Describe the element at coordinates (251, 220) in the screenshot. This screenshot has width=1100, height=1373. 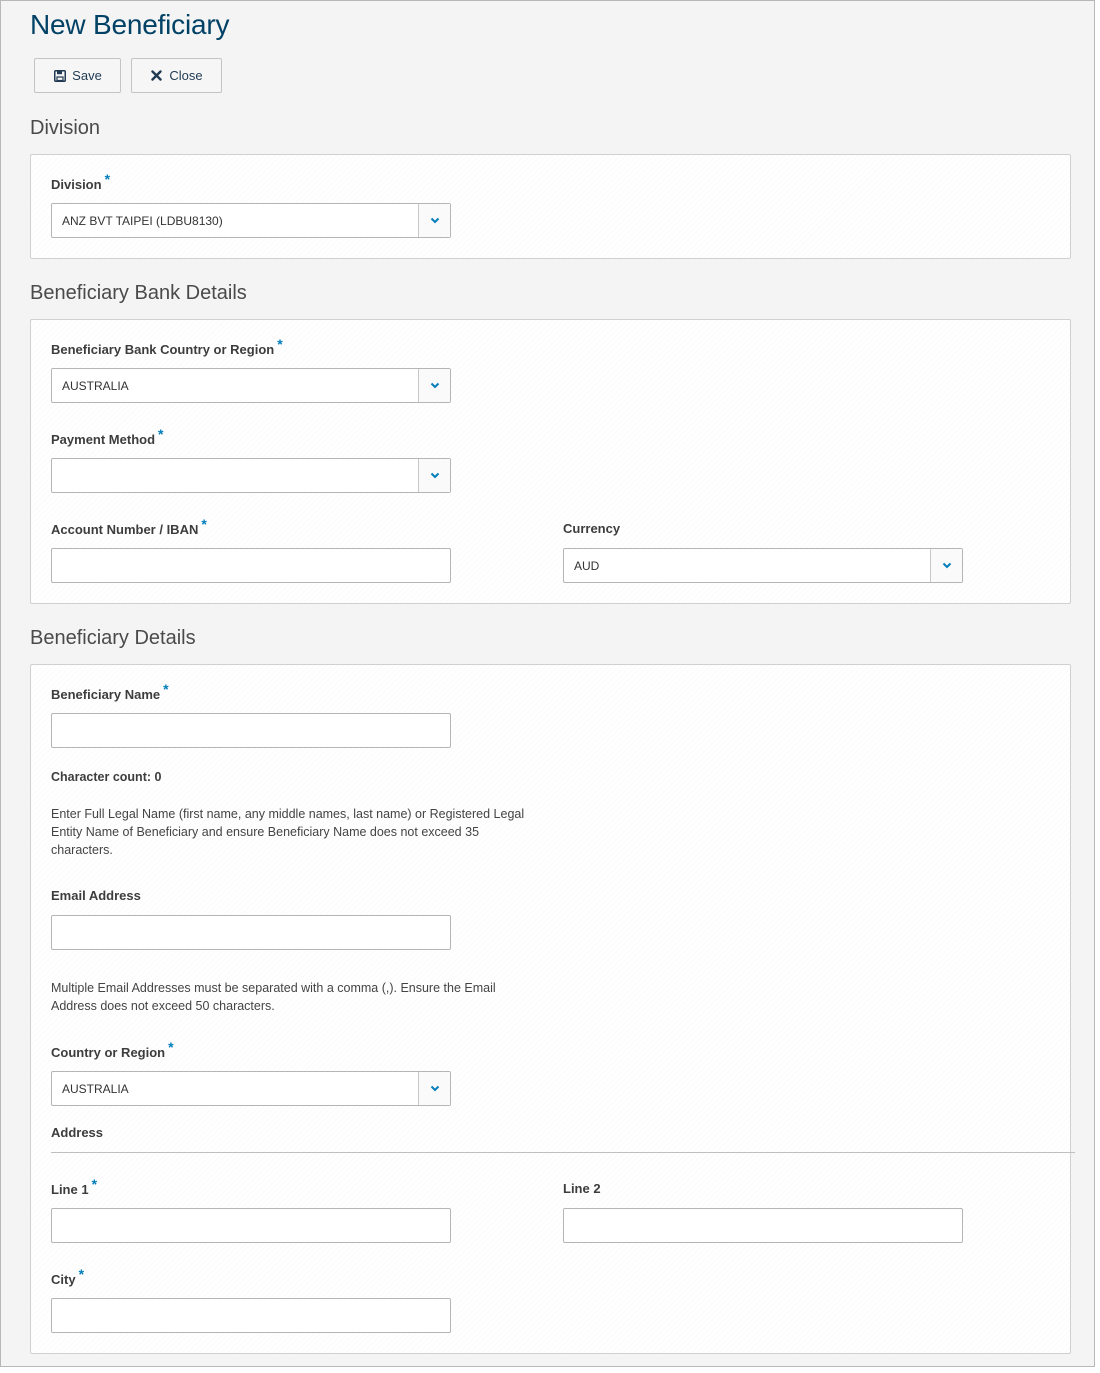
I see `division-select: ANZ BVT TAIPEI (LDBU8130)` at that location.